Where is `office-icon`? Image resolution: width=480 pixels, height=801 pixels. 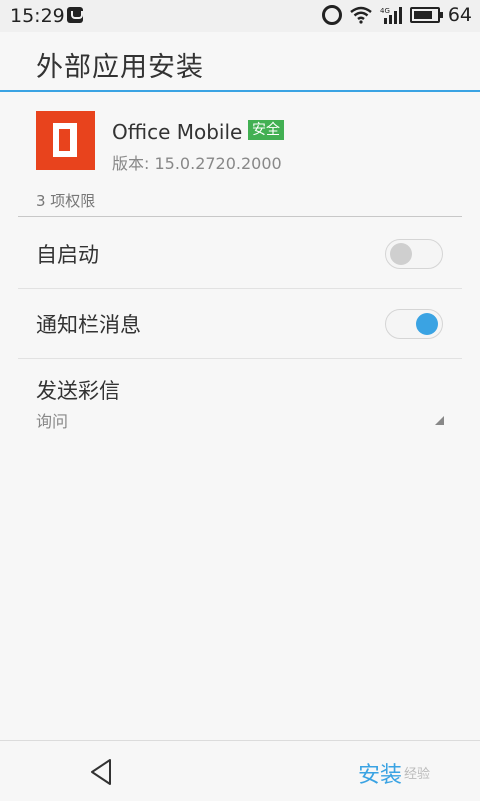
office-icon is located at coordinates (65, 140).